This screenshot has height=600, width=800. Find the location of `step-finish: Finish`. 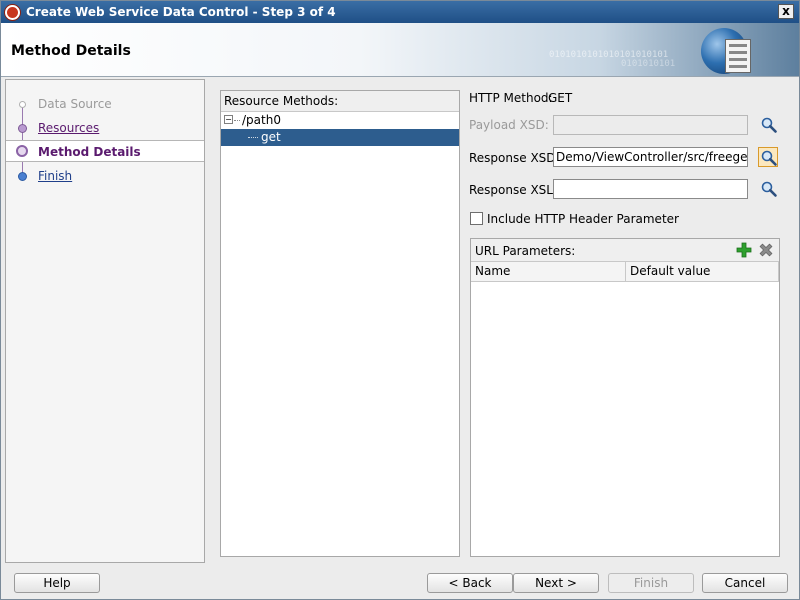

step-finish: Finish is located at coordinates (105, 176).